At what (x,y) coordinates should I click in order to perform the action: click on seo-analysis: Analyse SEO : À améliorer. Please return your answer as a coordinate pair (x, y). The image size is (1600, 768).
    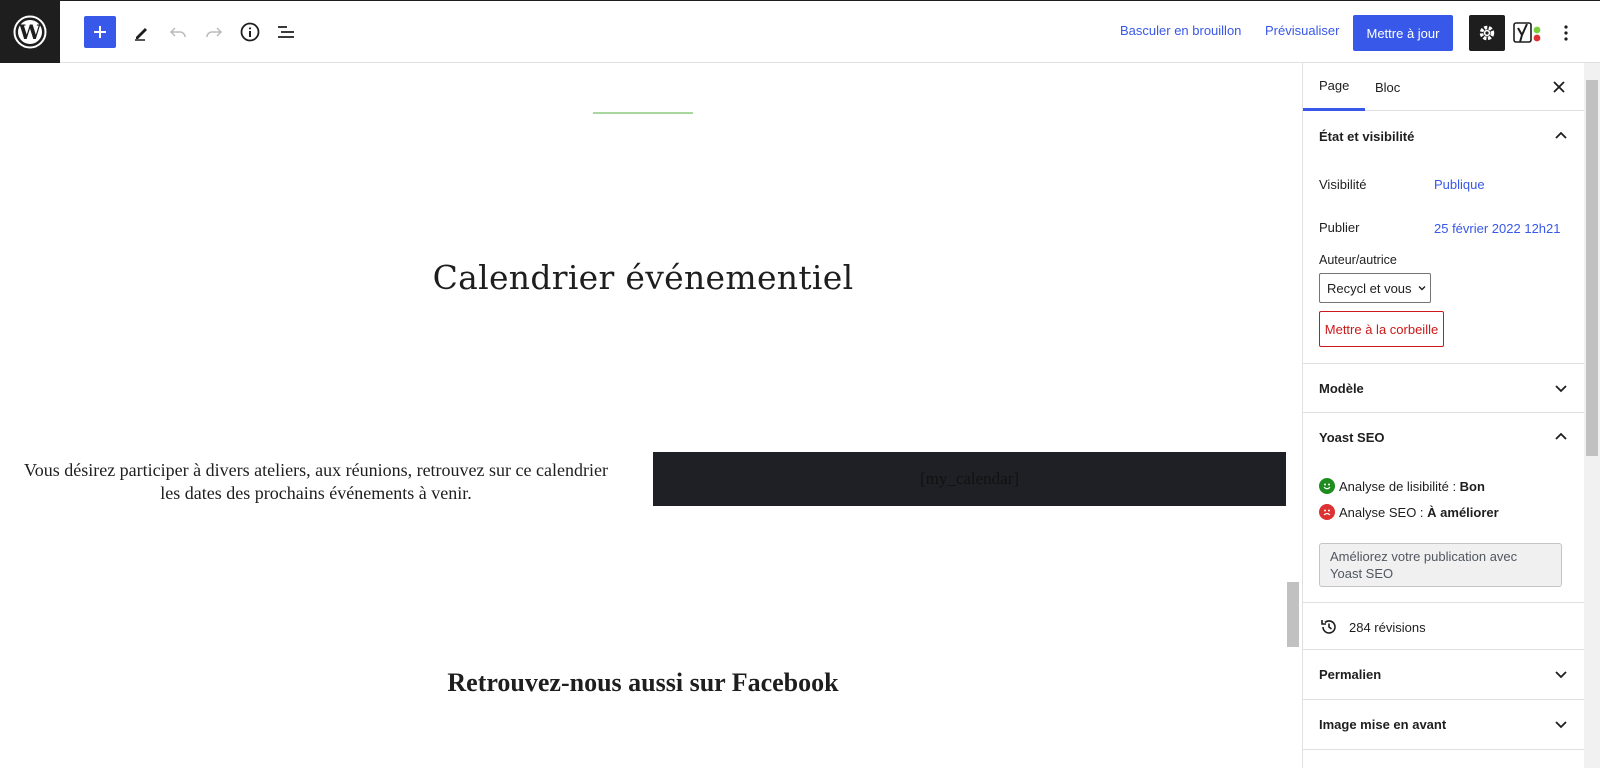
    Looking at the image, I should click on (1409, 512).